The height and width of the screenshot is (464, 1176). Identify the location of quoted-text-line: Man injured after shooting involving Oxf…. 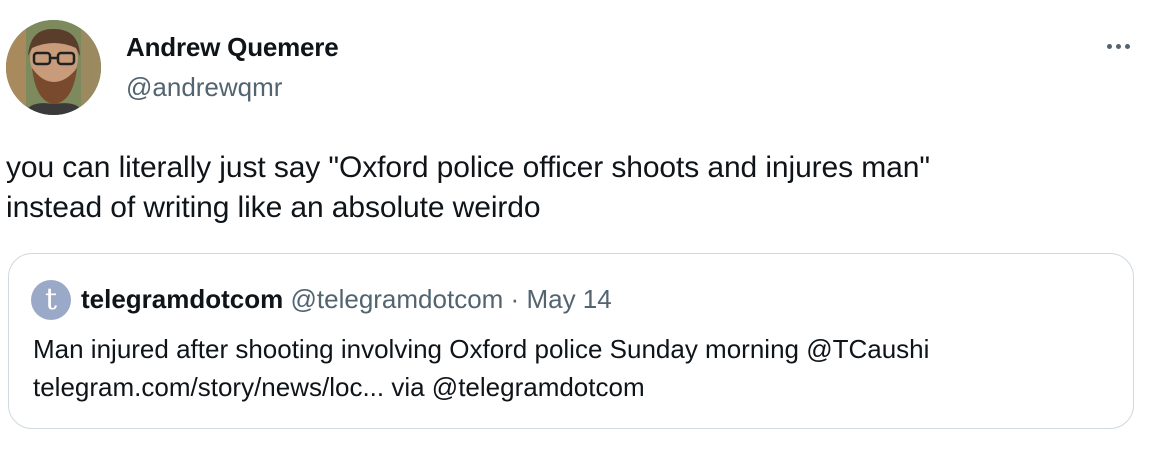
(481, 349).